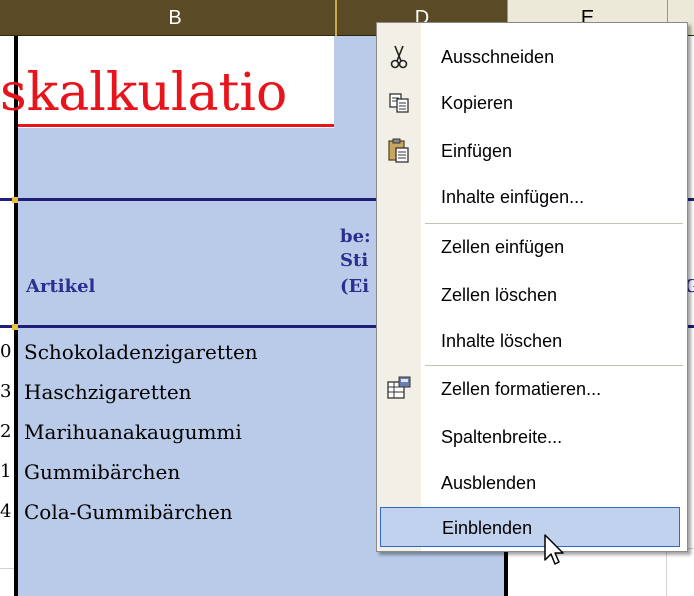  What do you see at coordinates (6, 391) in the screenshot?
I see `row-number-fragment: 3` at bounding box center [6, 391].